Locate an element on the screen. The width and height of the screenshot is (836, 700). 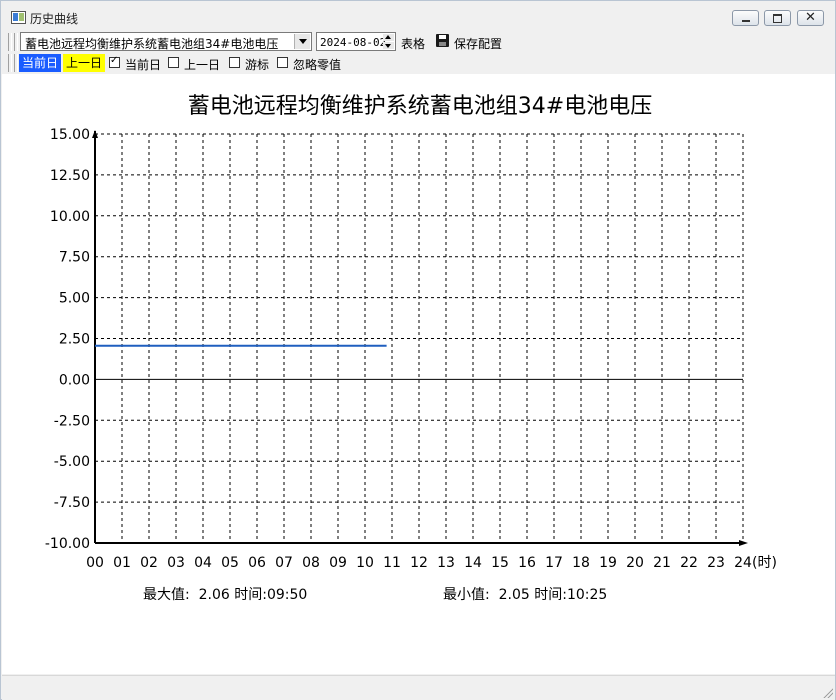
x-tick-label: 12 is located at coordinates (419, 563).